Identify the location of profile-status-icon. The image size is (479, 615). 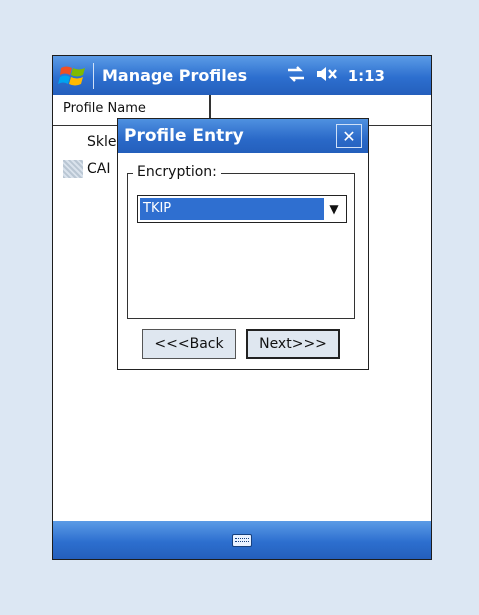
(73, 169).